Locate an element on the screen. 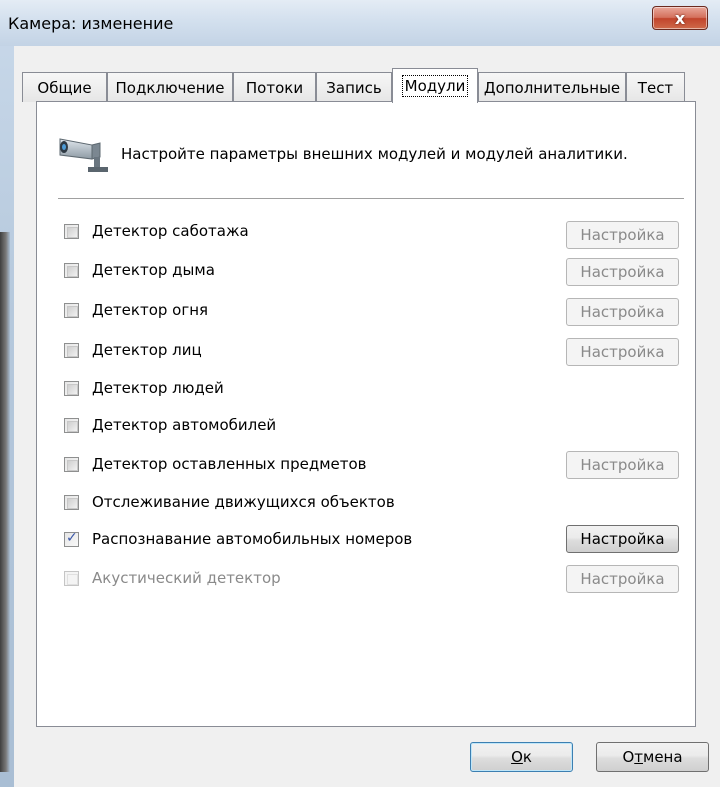  tab-general: Общие is located at coordinates (64, 87).